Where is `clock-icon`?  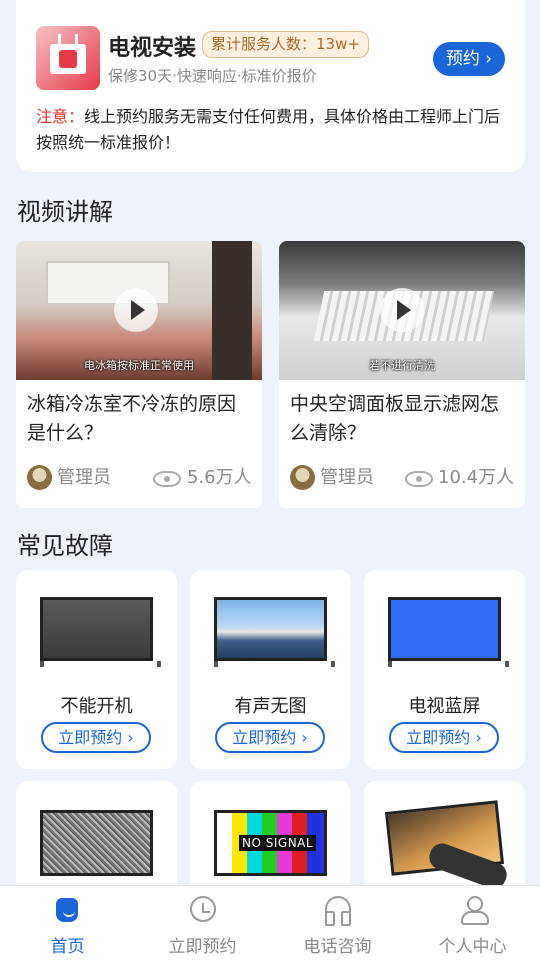
clock-icon is located at coordinates (203, 909).